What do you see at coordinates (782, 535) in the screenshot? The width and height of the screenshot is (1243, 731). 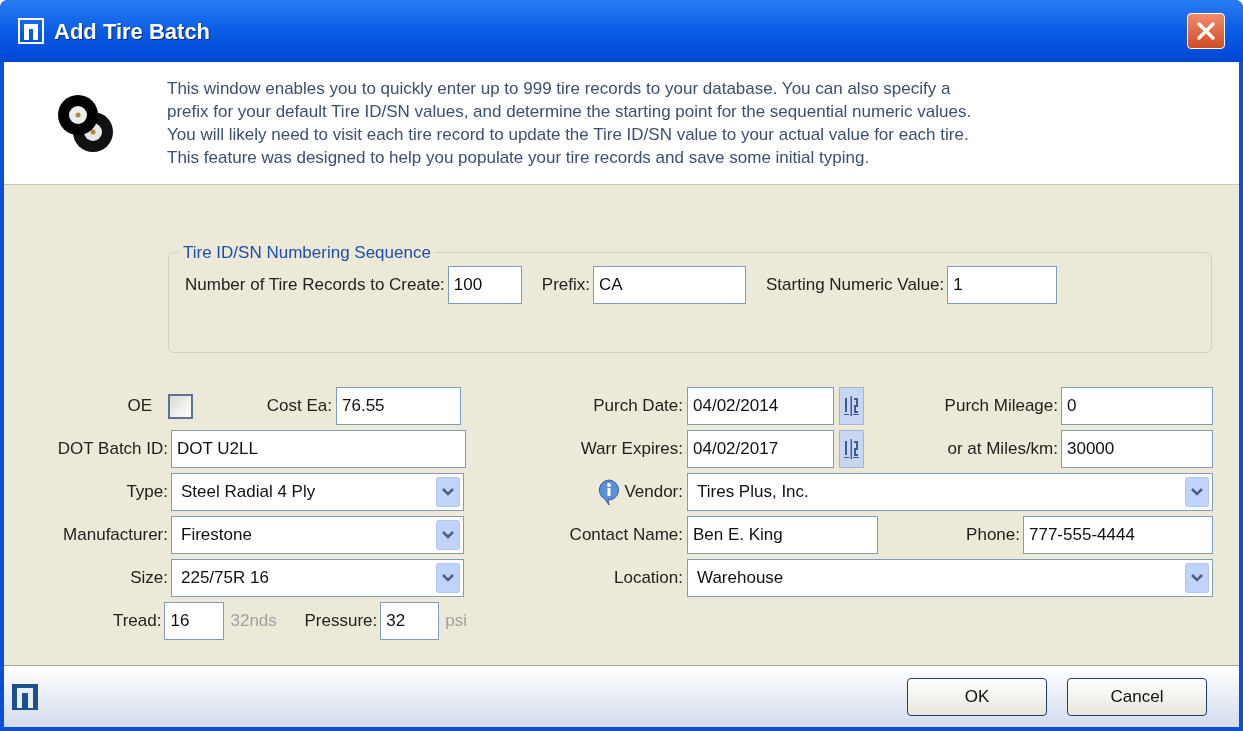 I see `text-field: Ben E. King` at bounding box center [782, 535].